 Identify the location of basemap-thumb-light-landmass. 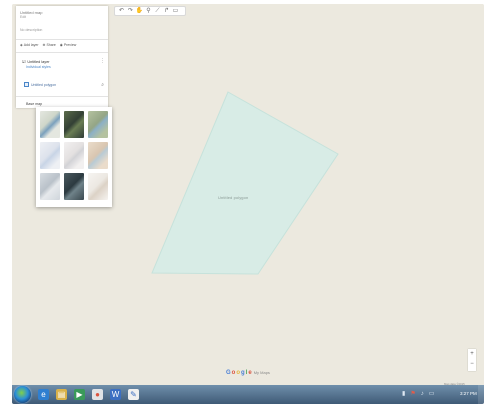
(50, 186).